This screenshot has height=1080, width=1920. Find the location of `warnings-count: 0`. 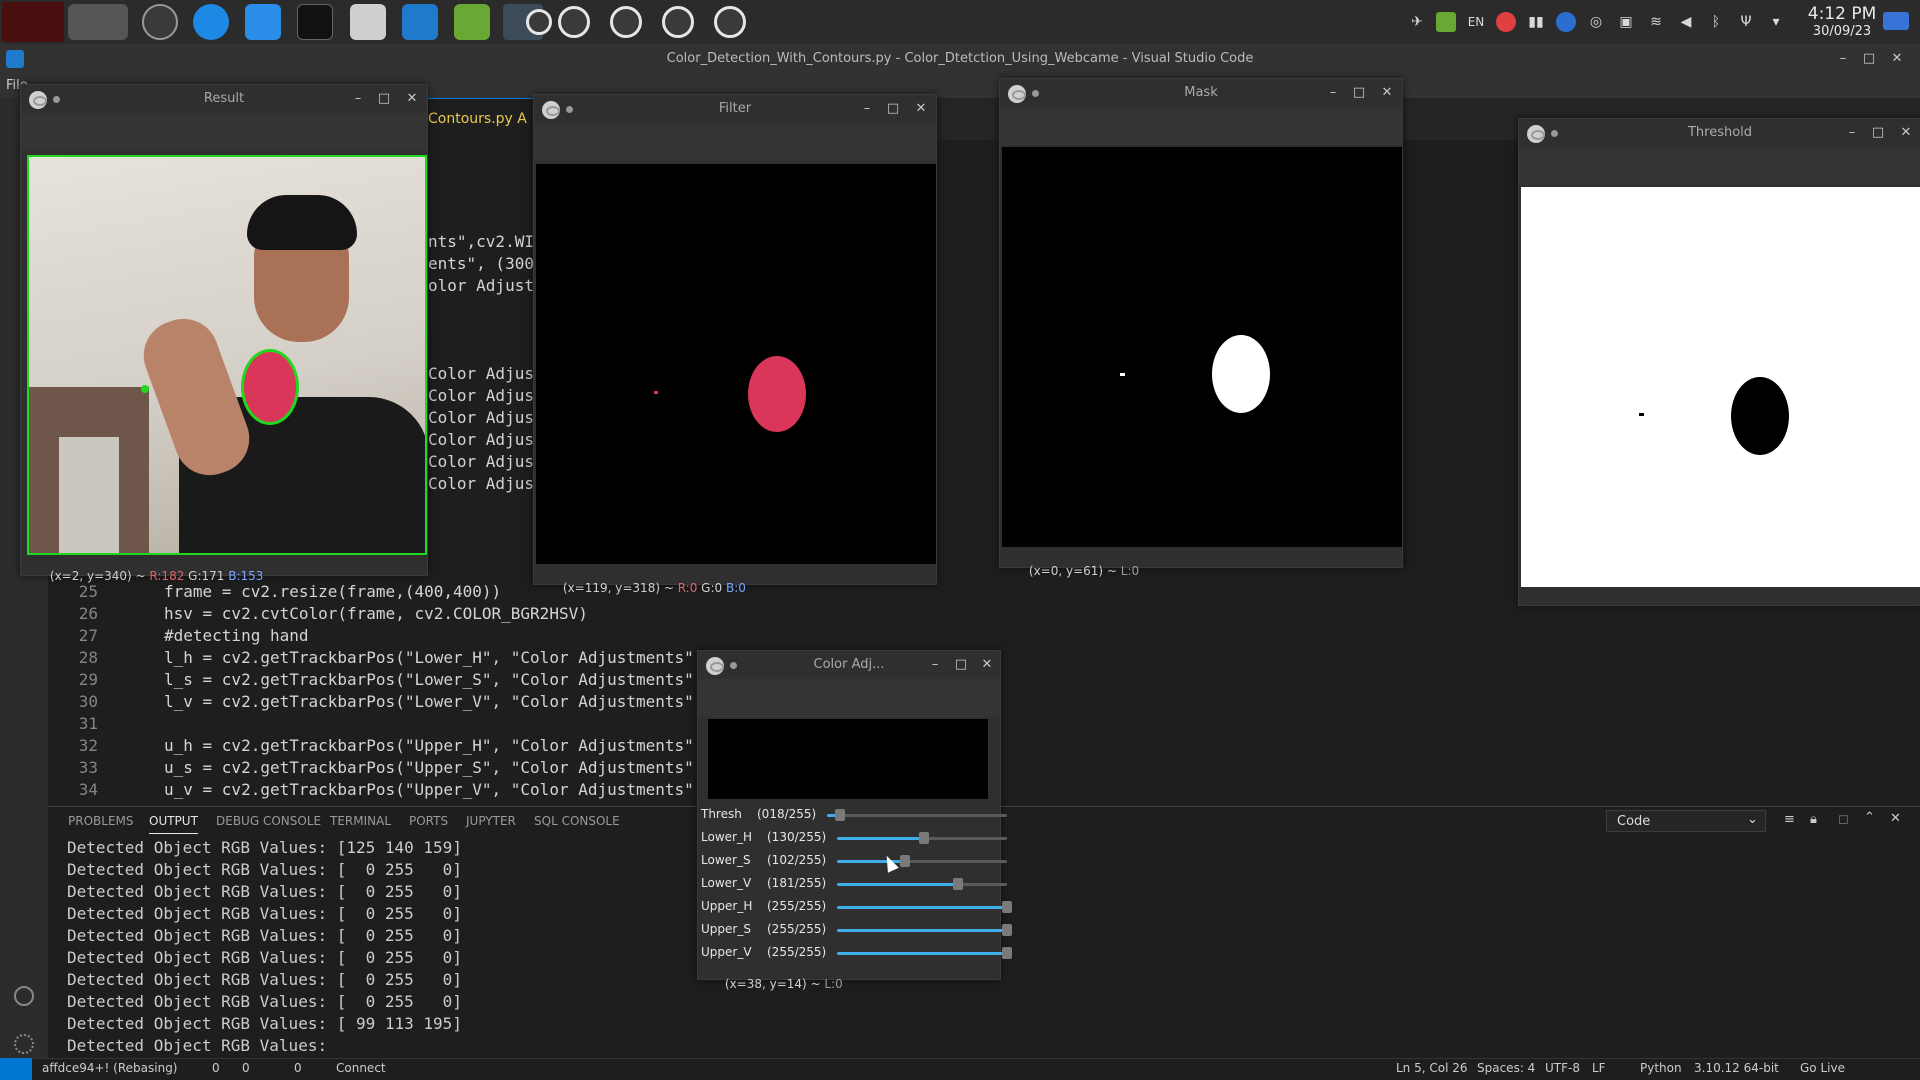

warnings-count: 0 is located at coordinates (246, 1068).